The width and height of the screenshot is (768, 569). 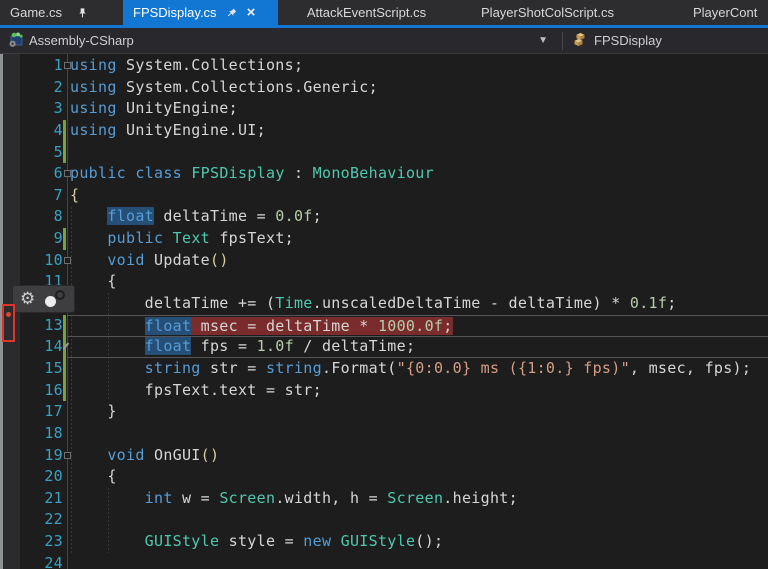 I want to click on code-token: }, so click(x=93, y=411).